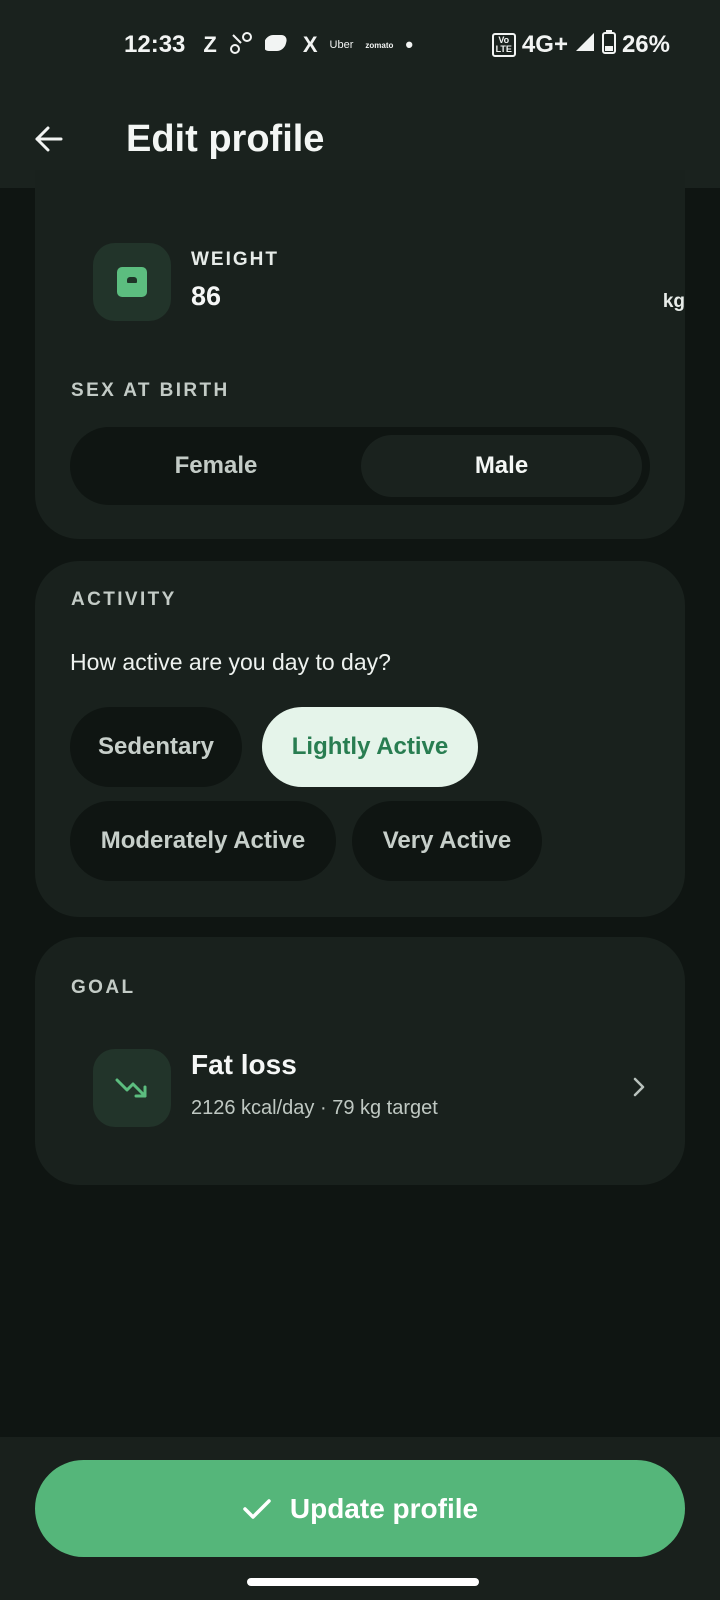 The width and height of the screenshot is (720, 1600). Describe the element at coordinates (244, 1064) in the screenshot. I see `goal-title: Fat loss` at that location.